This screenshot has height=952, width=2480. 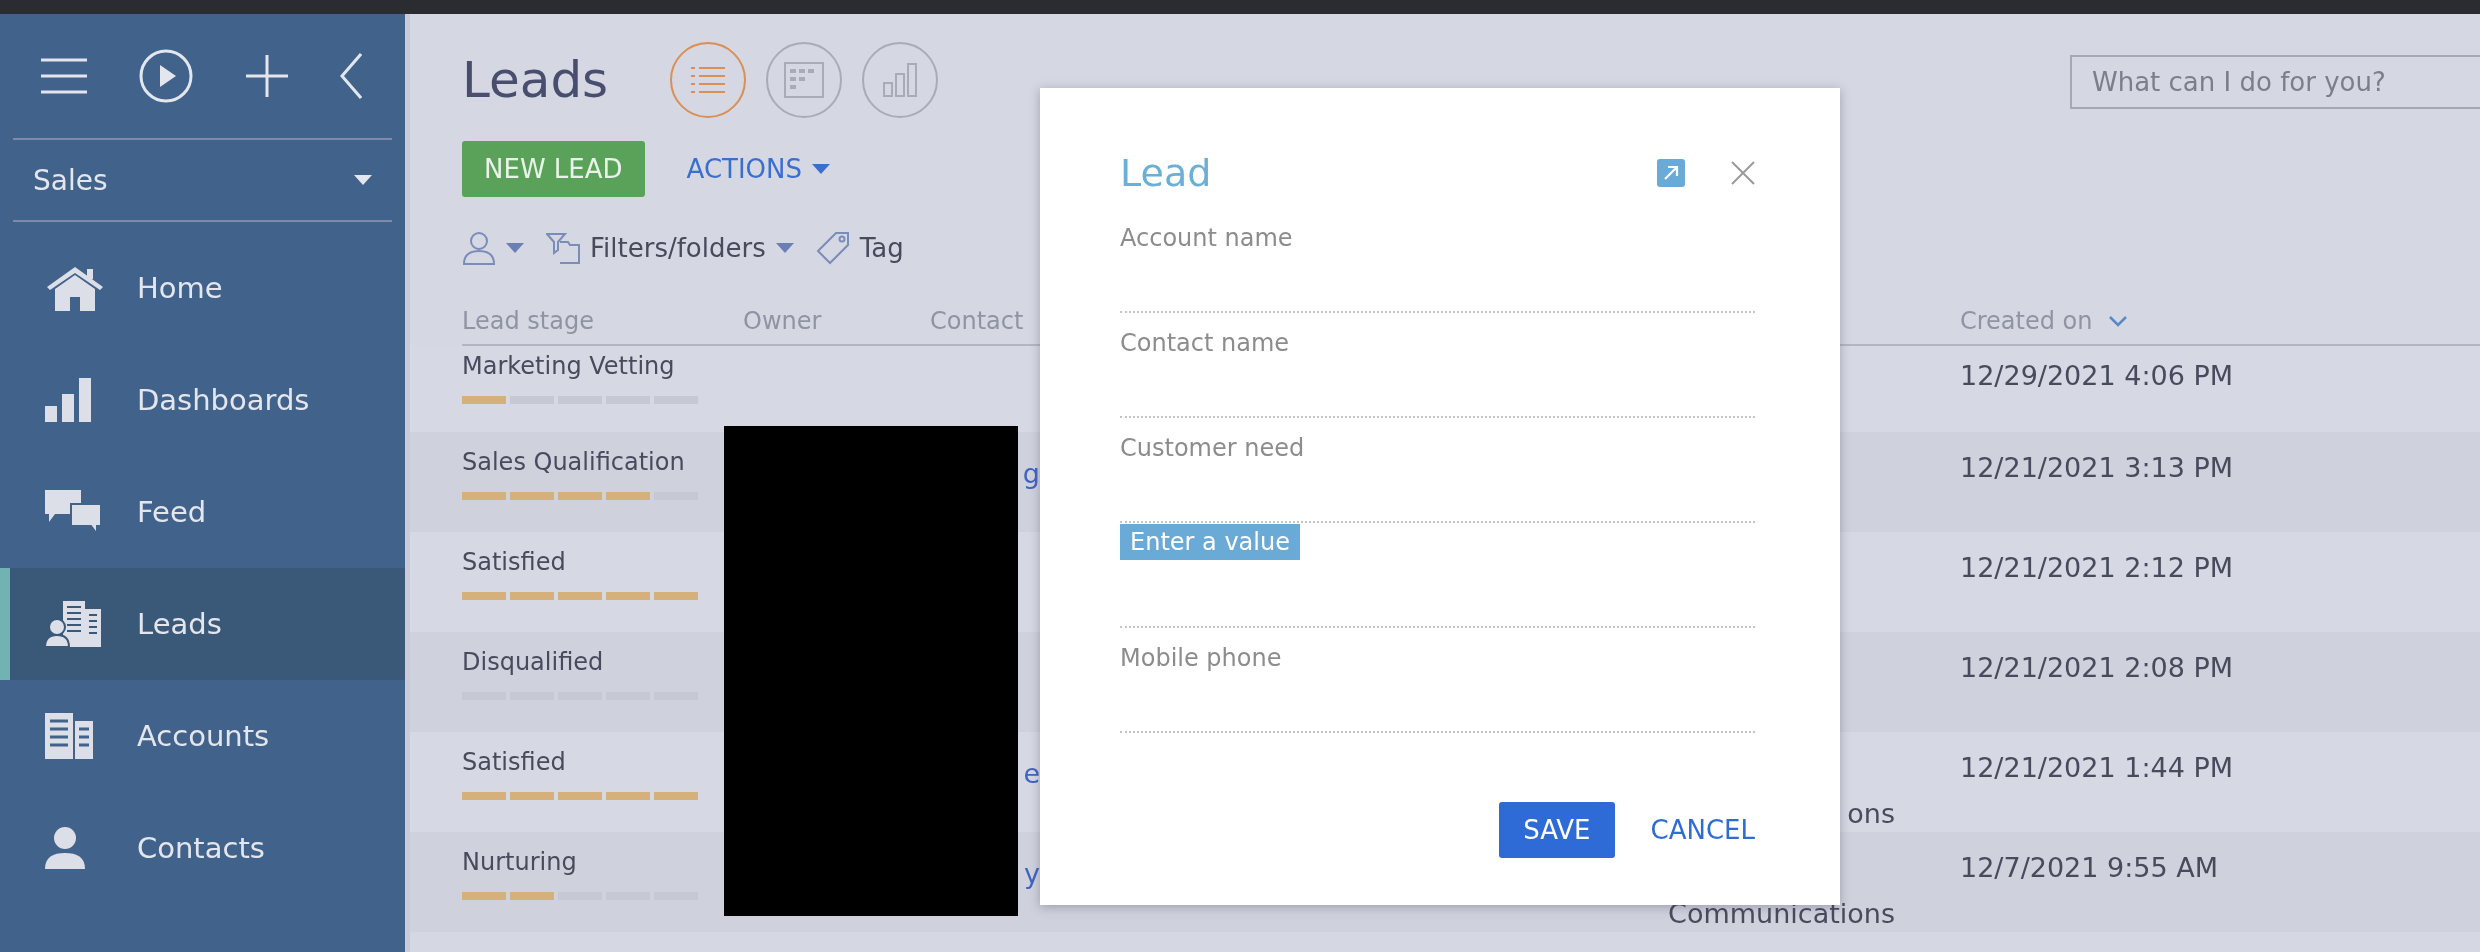 What do you see at coordinates (223, 400) in the screenshot?
I see `nav-label: Dashboards` at bounding box center [223, 400].